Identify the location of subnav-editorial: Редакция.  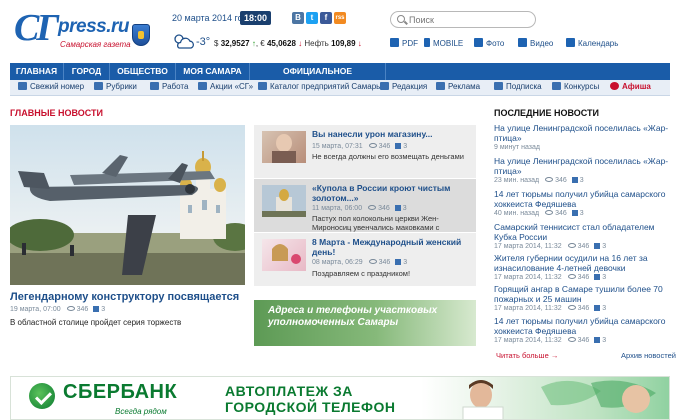
(403, 86).